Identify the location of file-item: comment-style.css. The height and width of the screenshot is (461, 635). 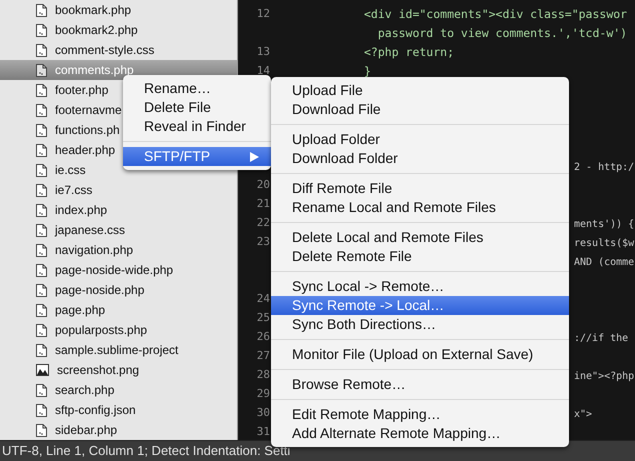
(118, 50).